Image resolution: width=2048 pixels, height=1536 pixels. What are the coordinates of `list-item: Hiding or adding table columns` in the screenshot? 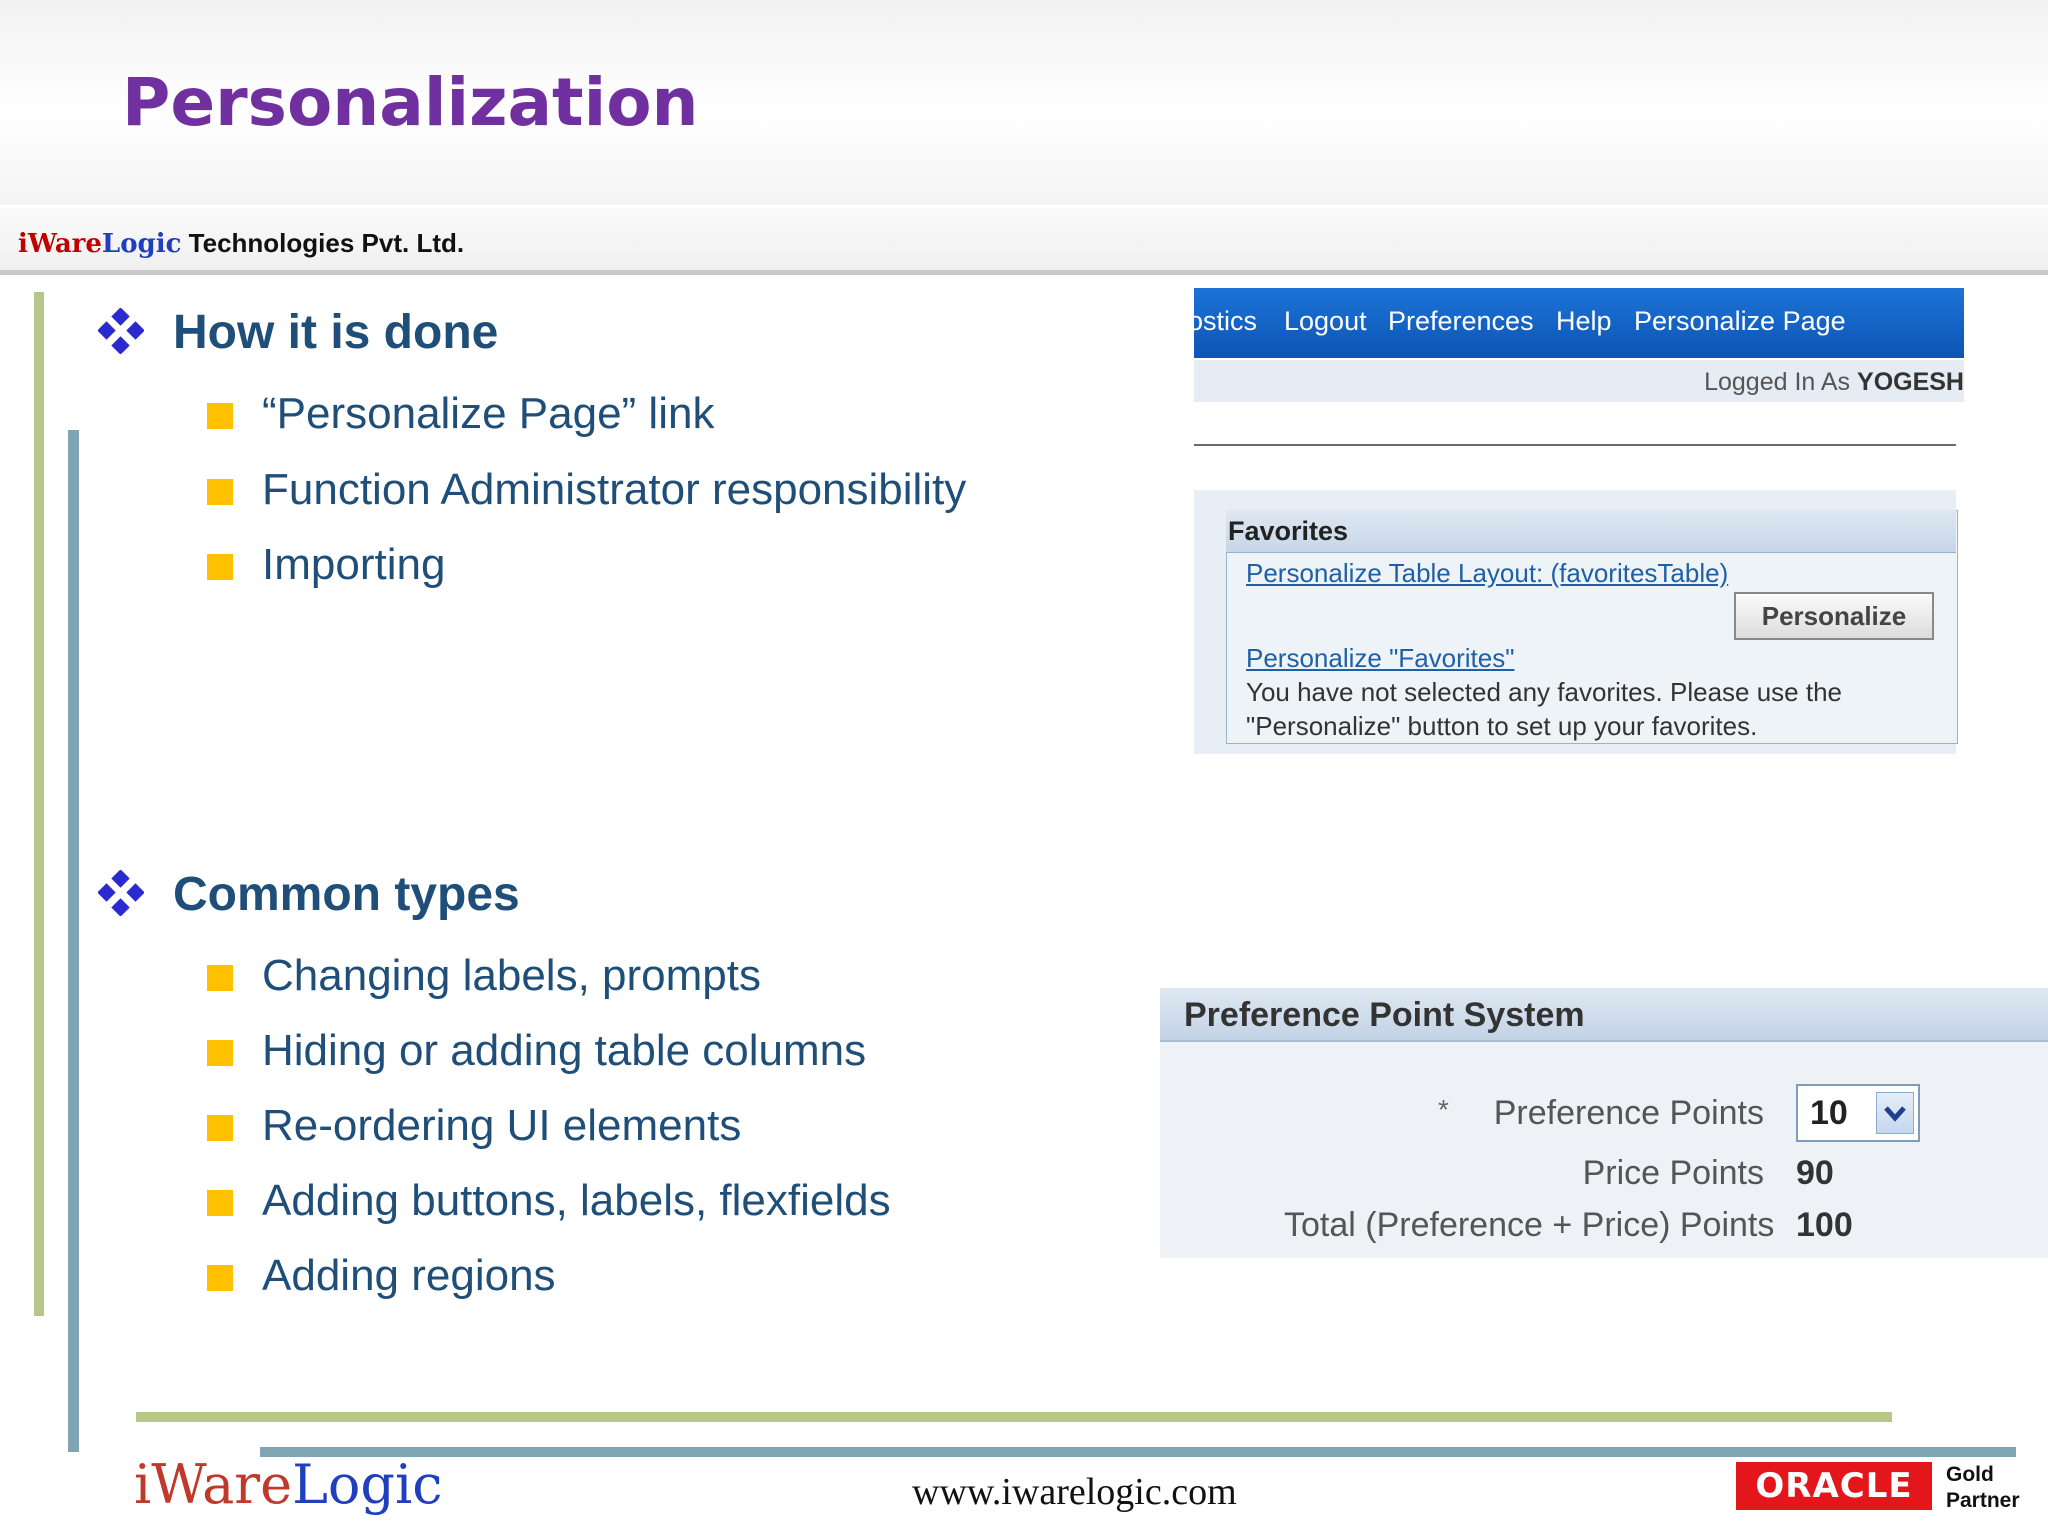 It's located at (564, 1050).